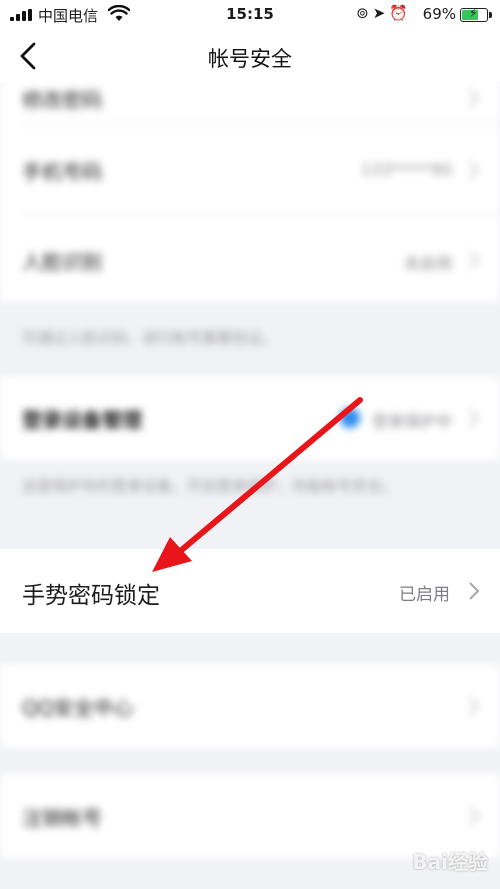 The image size is (500, 889). What do you see at coordinates (250, 169) in the screenshot?
I see `list-item: 手机号码 133*****90` at bounding box center [250, 169].